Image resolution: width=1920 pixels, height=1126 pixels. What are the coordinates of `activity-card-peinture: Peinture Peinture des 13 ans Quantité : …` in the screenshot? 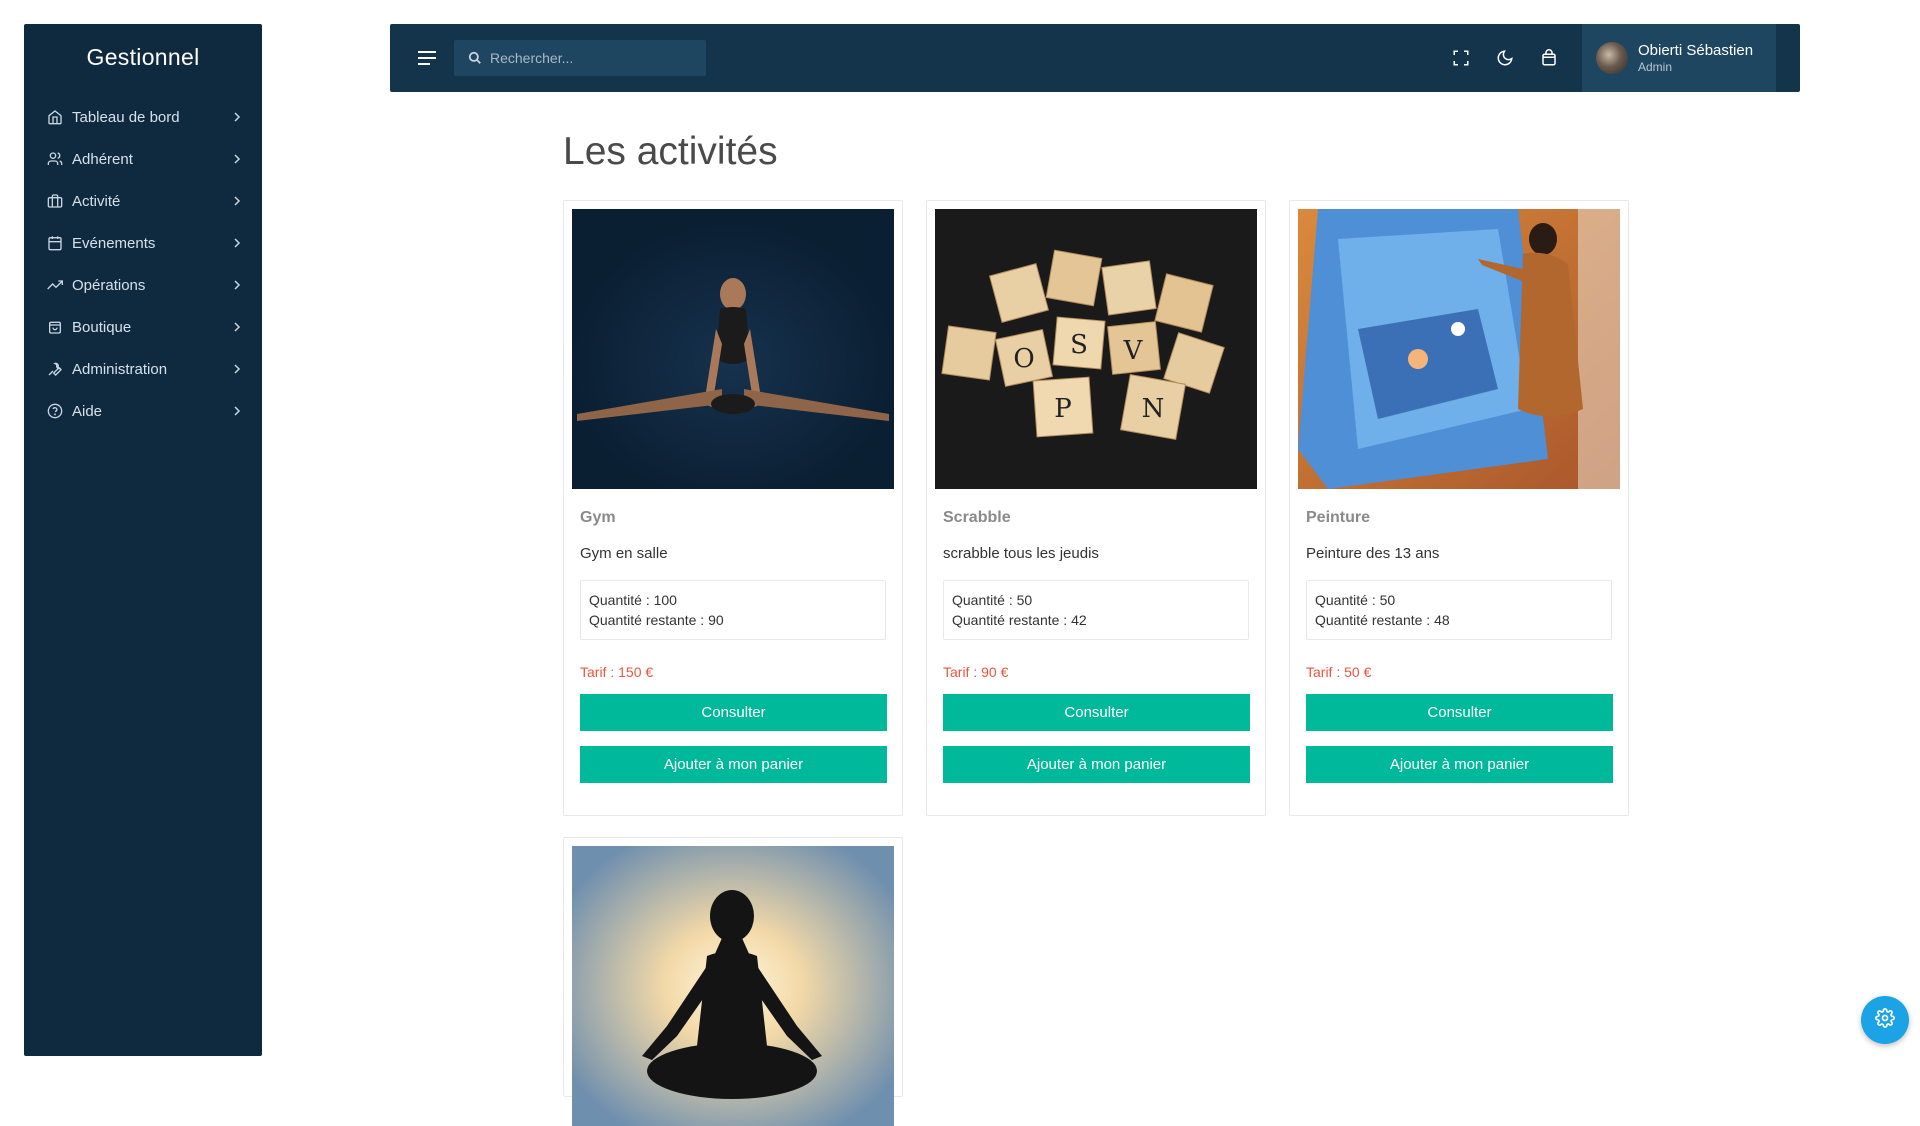 It's located at (1459, 508).